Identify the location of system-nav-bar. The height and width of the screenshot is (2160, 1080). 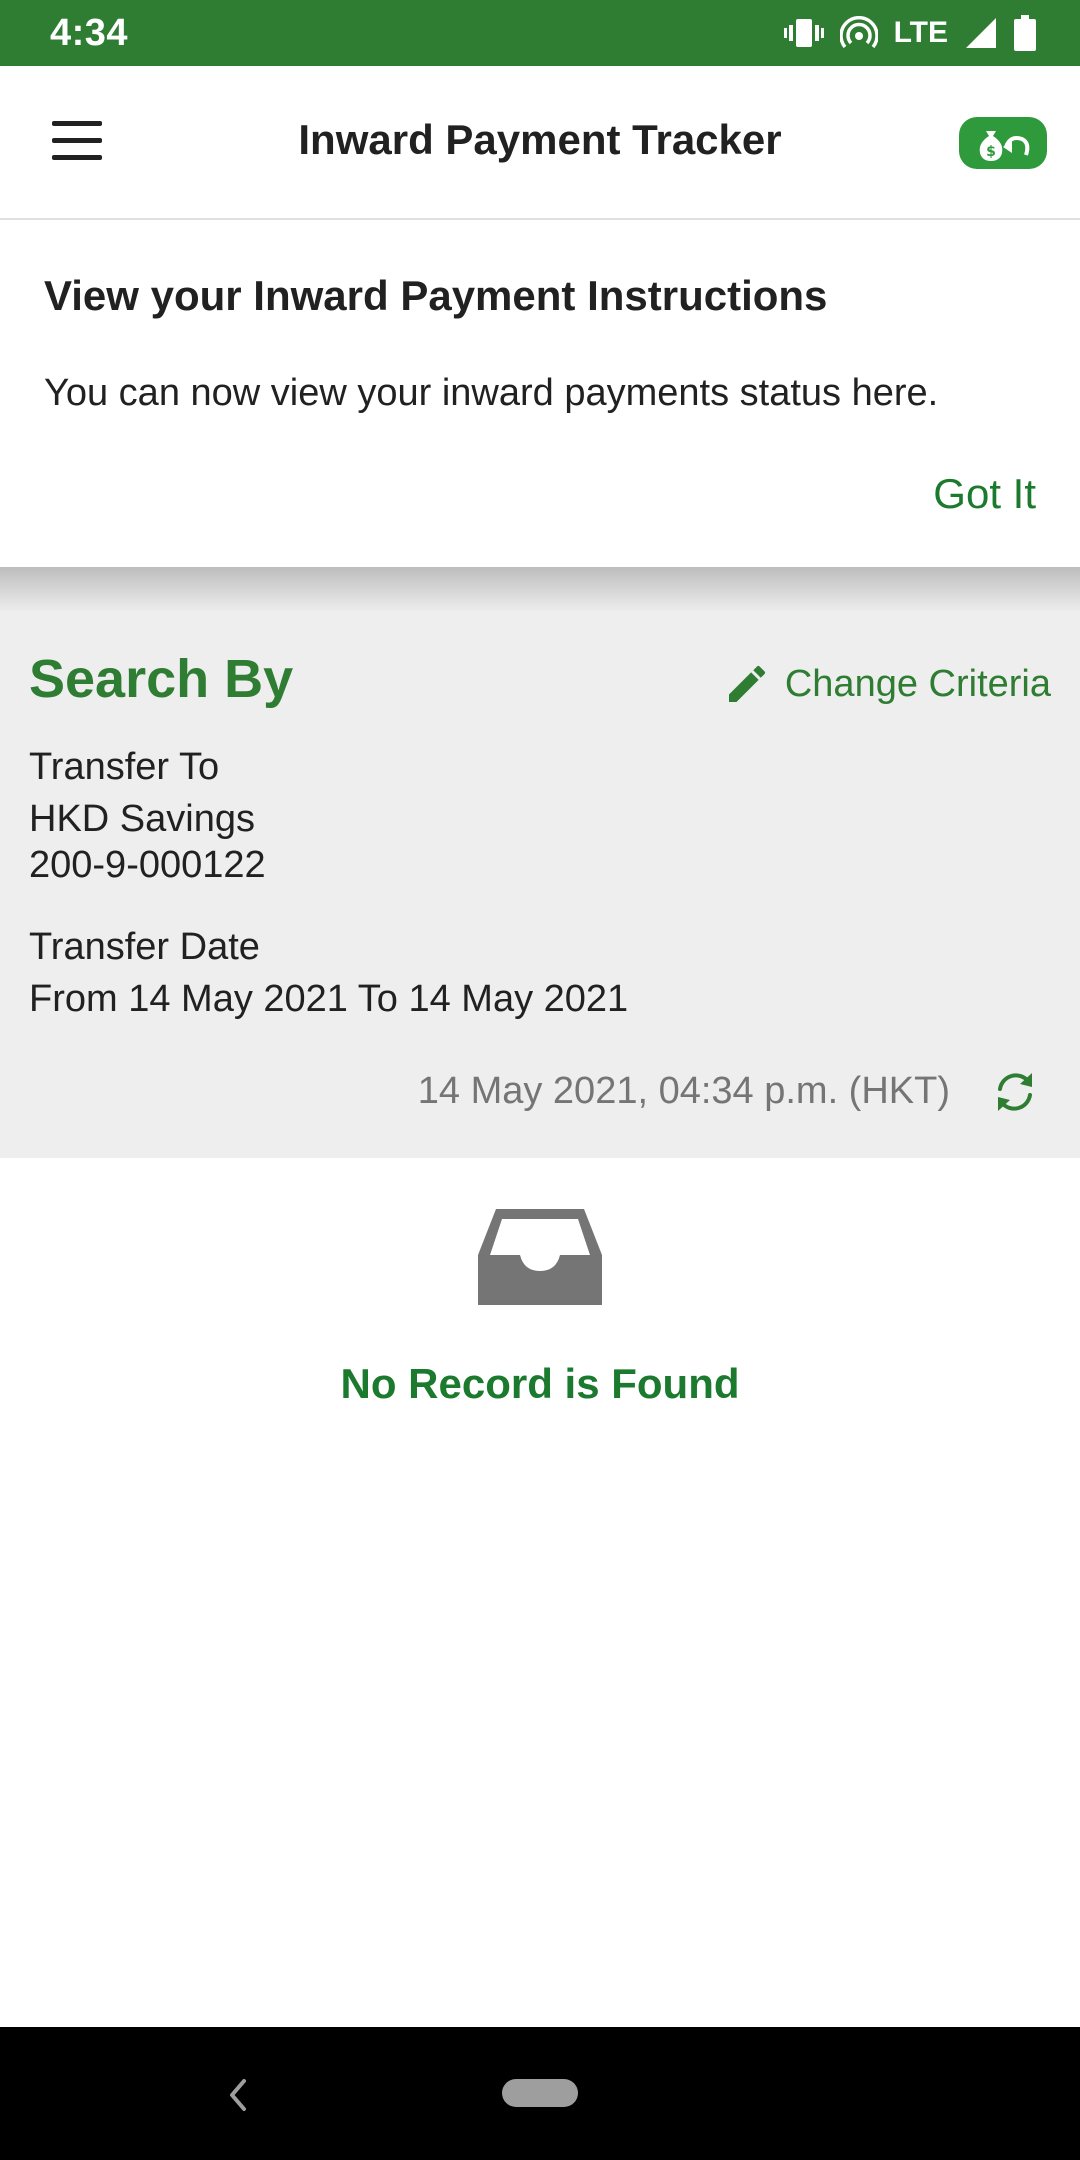
(540, 2093).